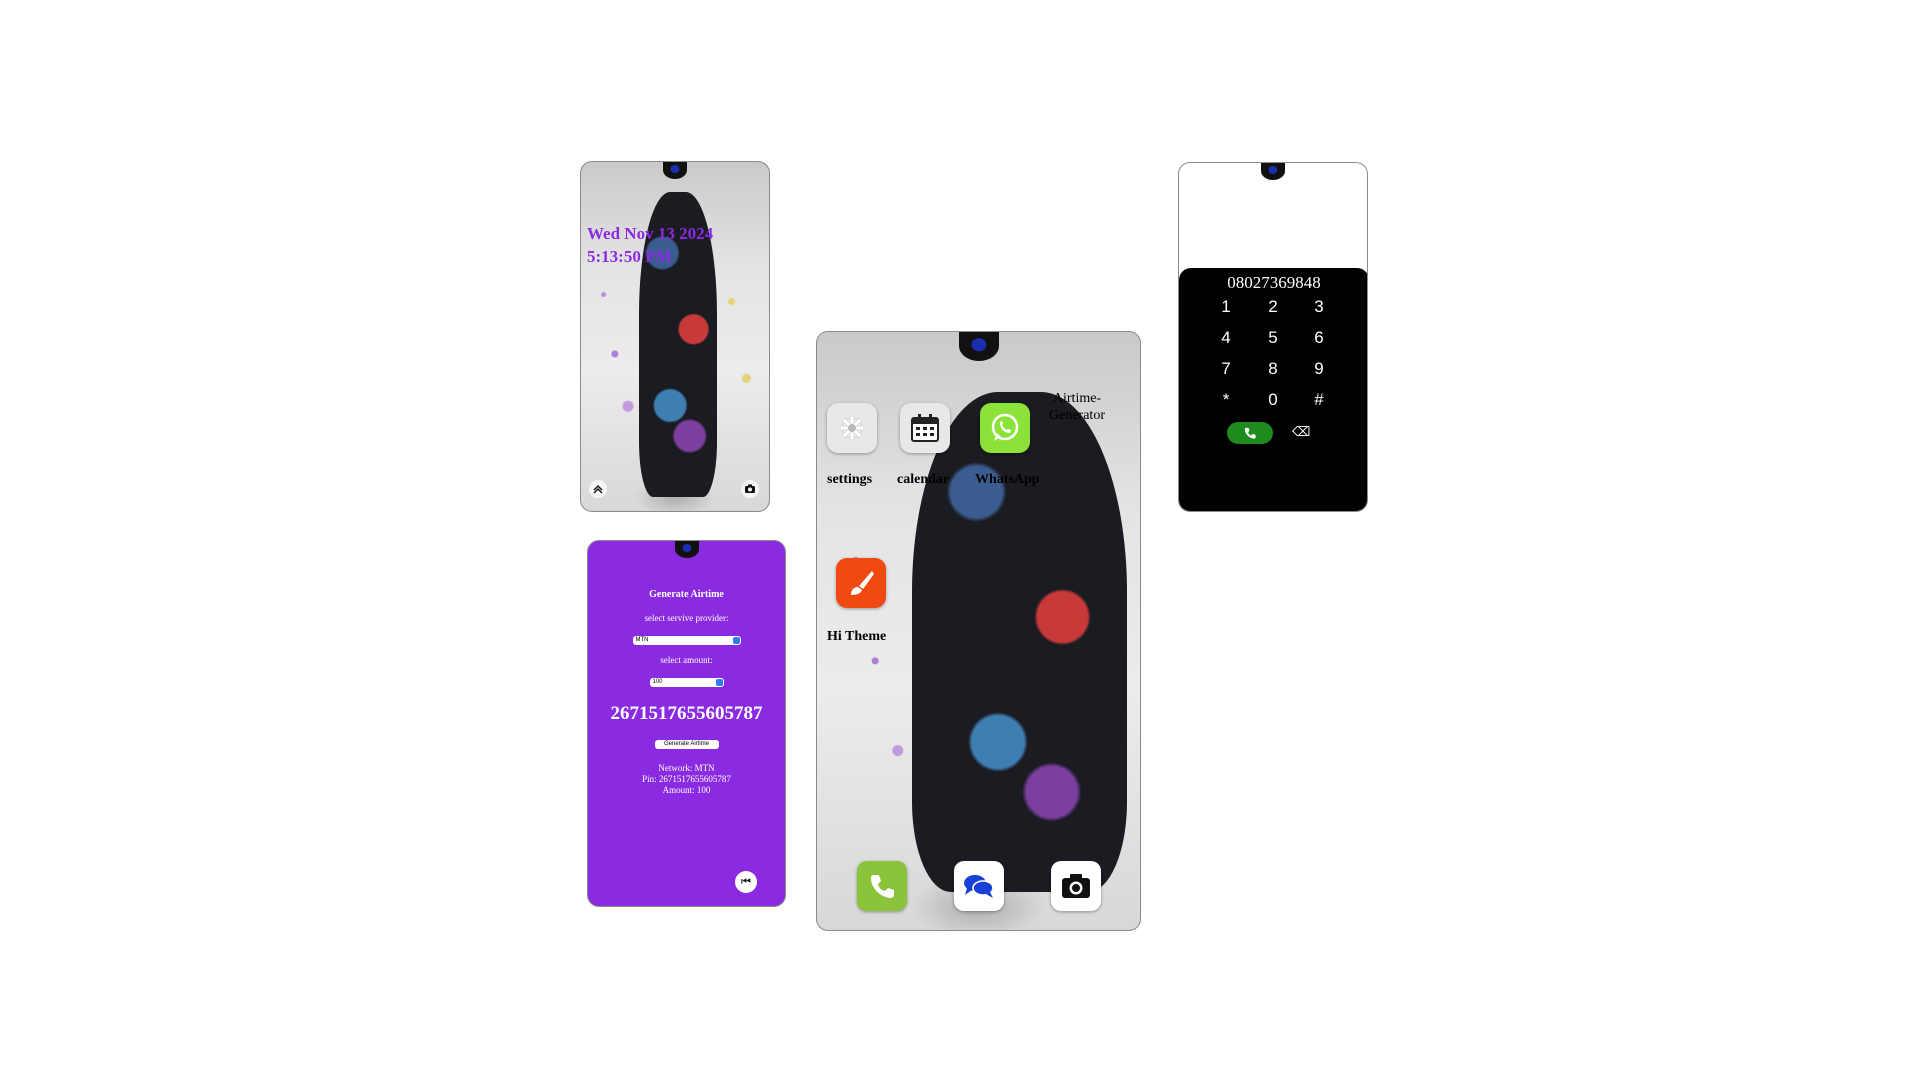 The width and height of the screenshot is (1920, 1080). What do you see at coordinates (1077, 407) in the screenshot?
I see `airtime-generator-label: Airtime-Generator` at bounding box center [1077, 407].